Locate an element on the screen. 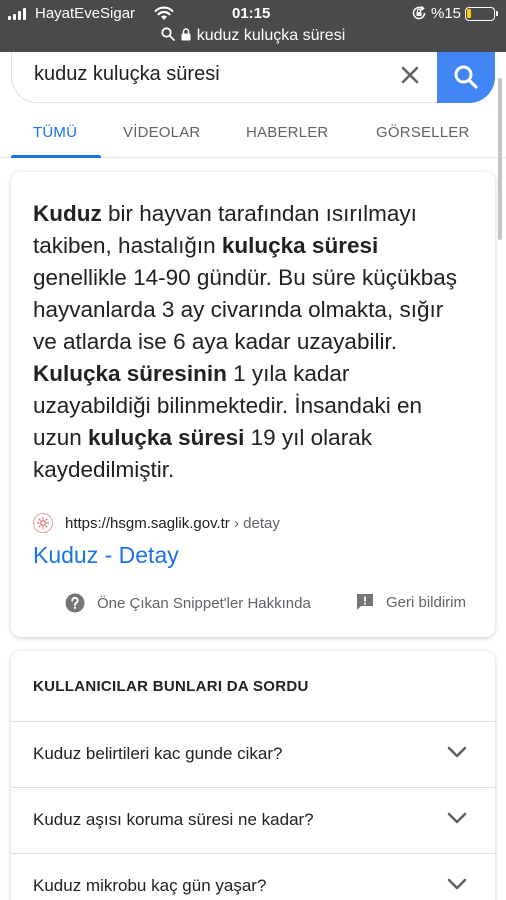 Image resolution: width=506 pixels, height=900 pixels. active-tab-indicator is located at coordinates (56, 156).